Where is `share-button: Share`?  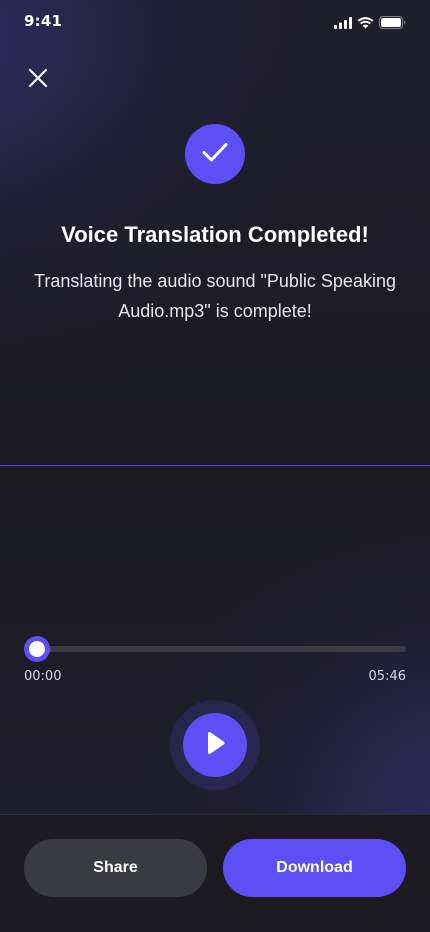 share-button: Share is located at coordinates (115, 868).